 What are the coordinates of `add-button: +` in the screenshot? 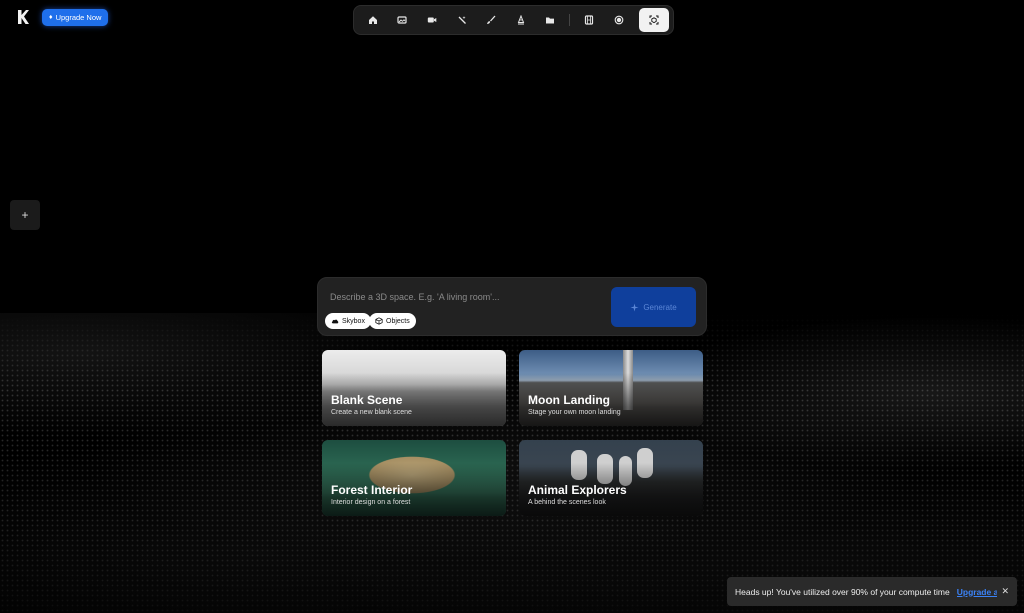 It's located at (25, 215).